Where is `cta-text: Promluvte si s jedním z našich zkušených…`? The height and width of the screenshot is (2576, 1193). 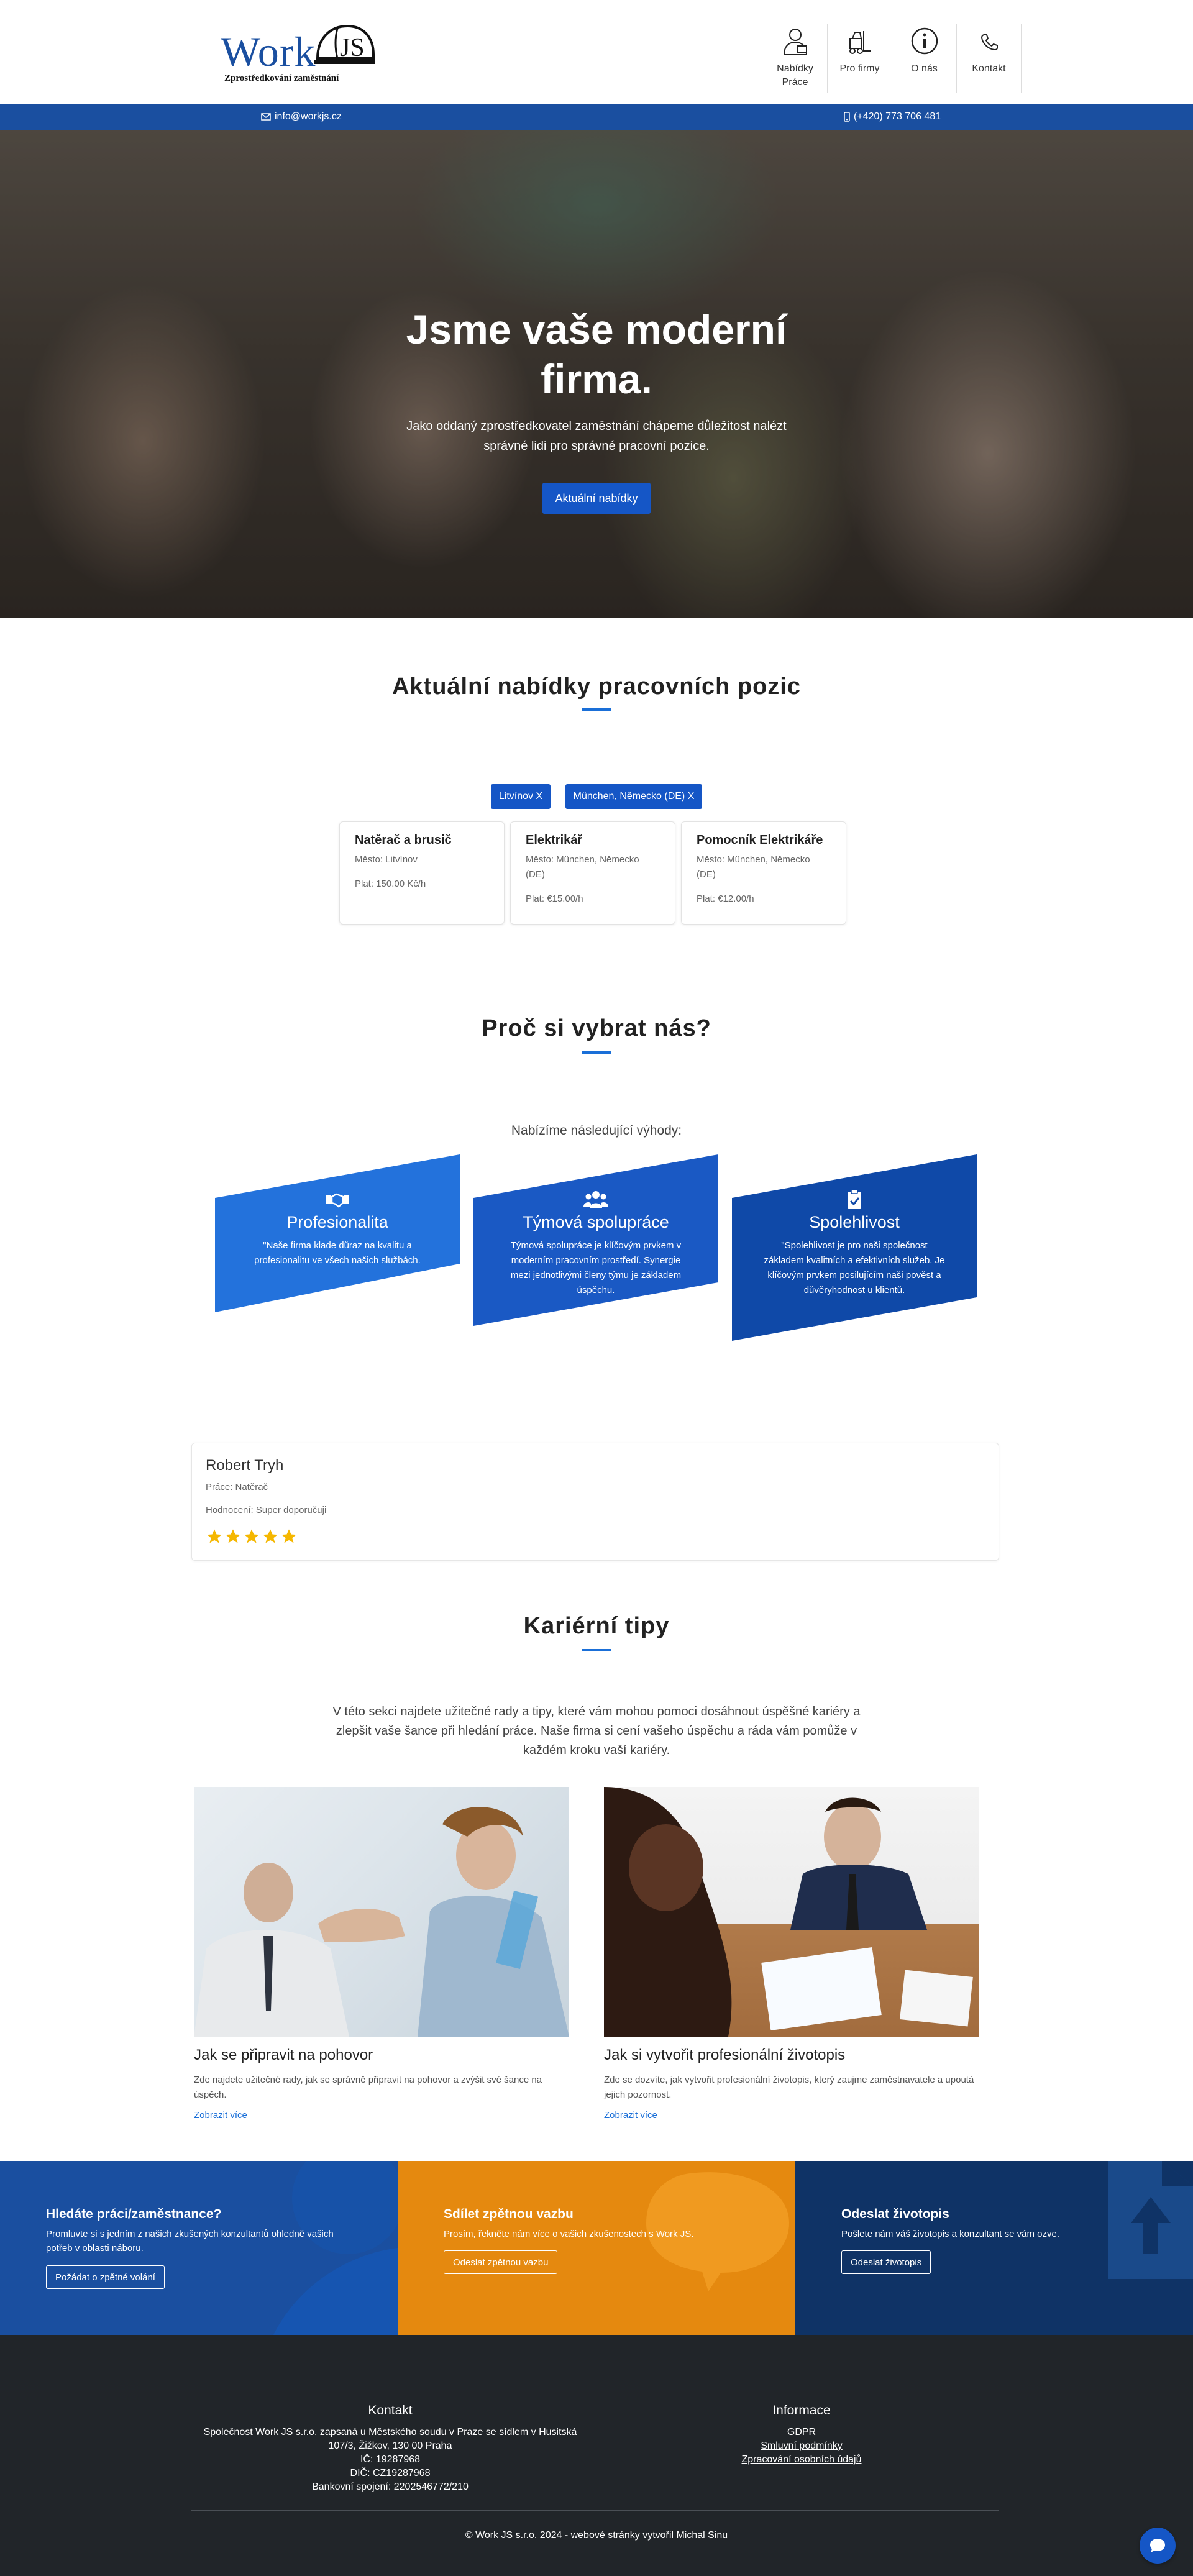 cta-text: Promluvte si s jedním z našich zkušených… is located at coordinates (190, 2241).